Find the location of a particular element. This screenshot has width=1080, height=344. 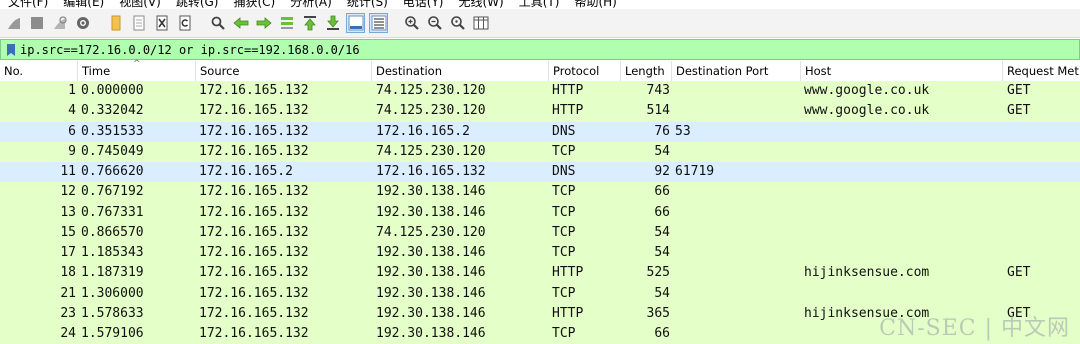

packet-destination-port: 53 is located at coordinates (683, 131).